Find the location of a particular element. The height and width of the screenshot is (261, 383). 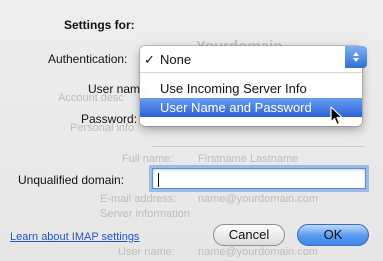

chevron-up-icon is located at coordinates (356, 54).